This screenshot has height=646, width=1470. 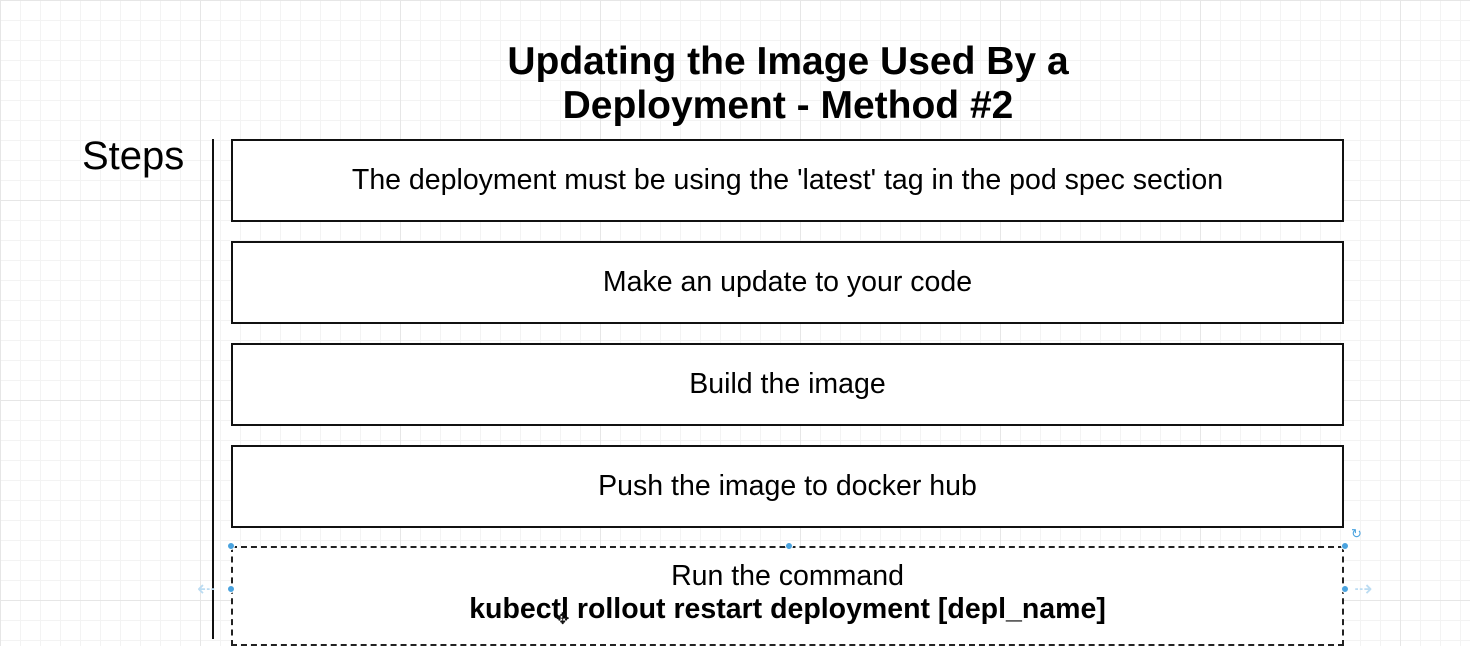 What do you see at coordinates (231, 589) in the screenshot?
I see `resize-handle-middle-left` at bounding box center [231, 589].